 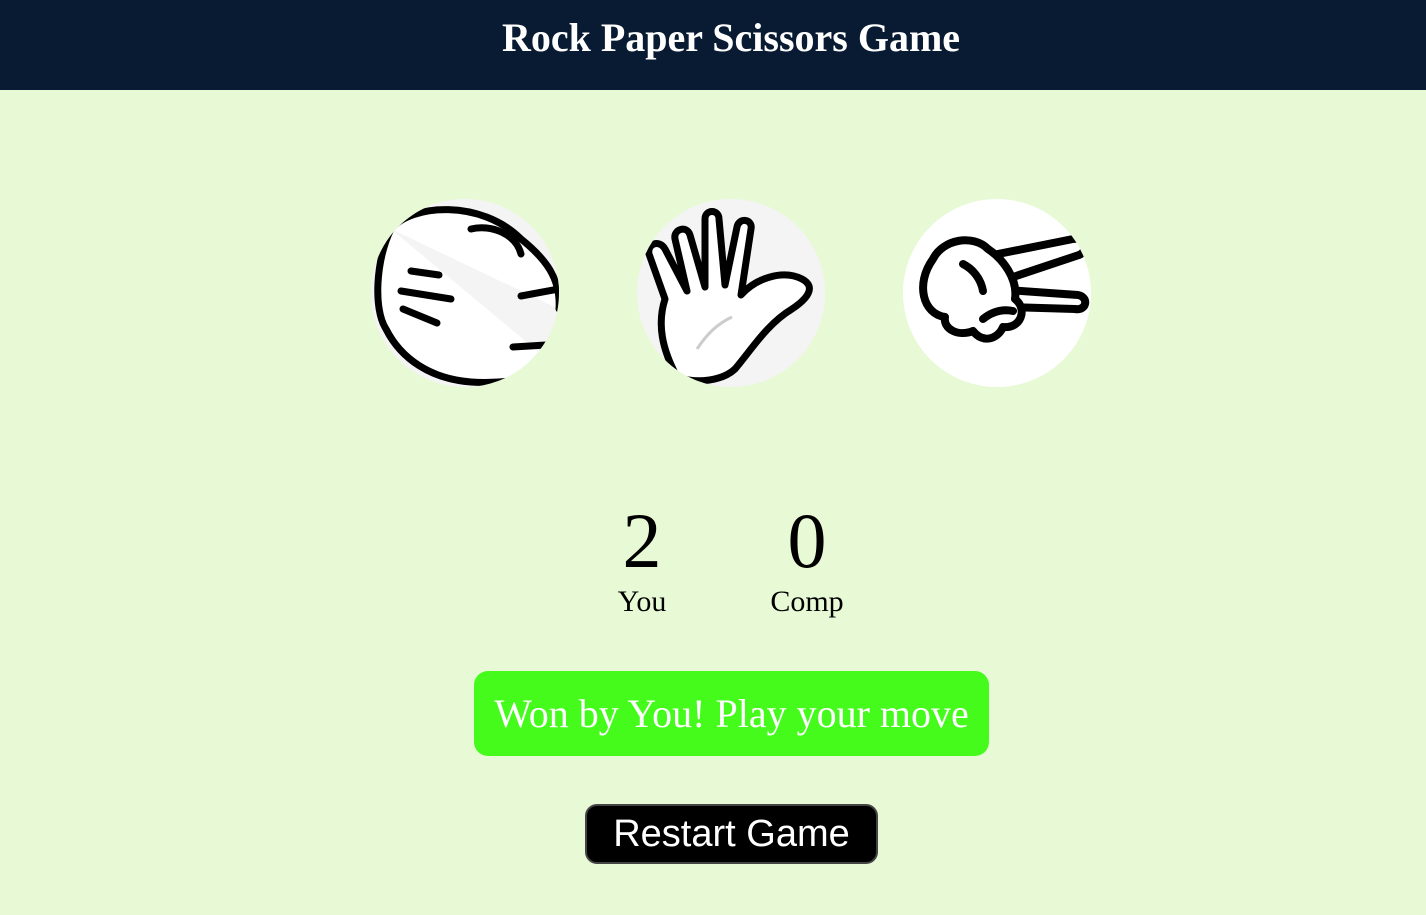 What do you see at coordinates (642, 601) in the screenshot?
I see `user-score-label: You` at bounding box center [642, 601].